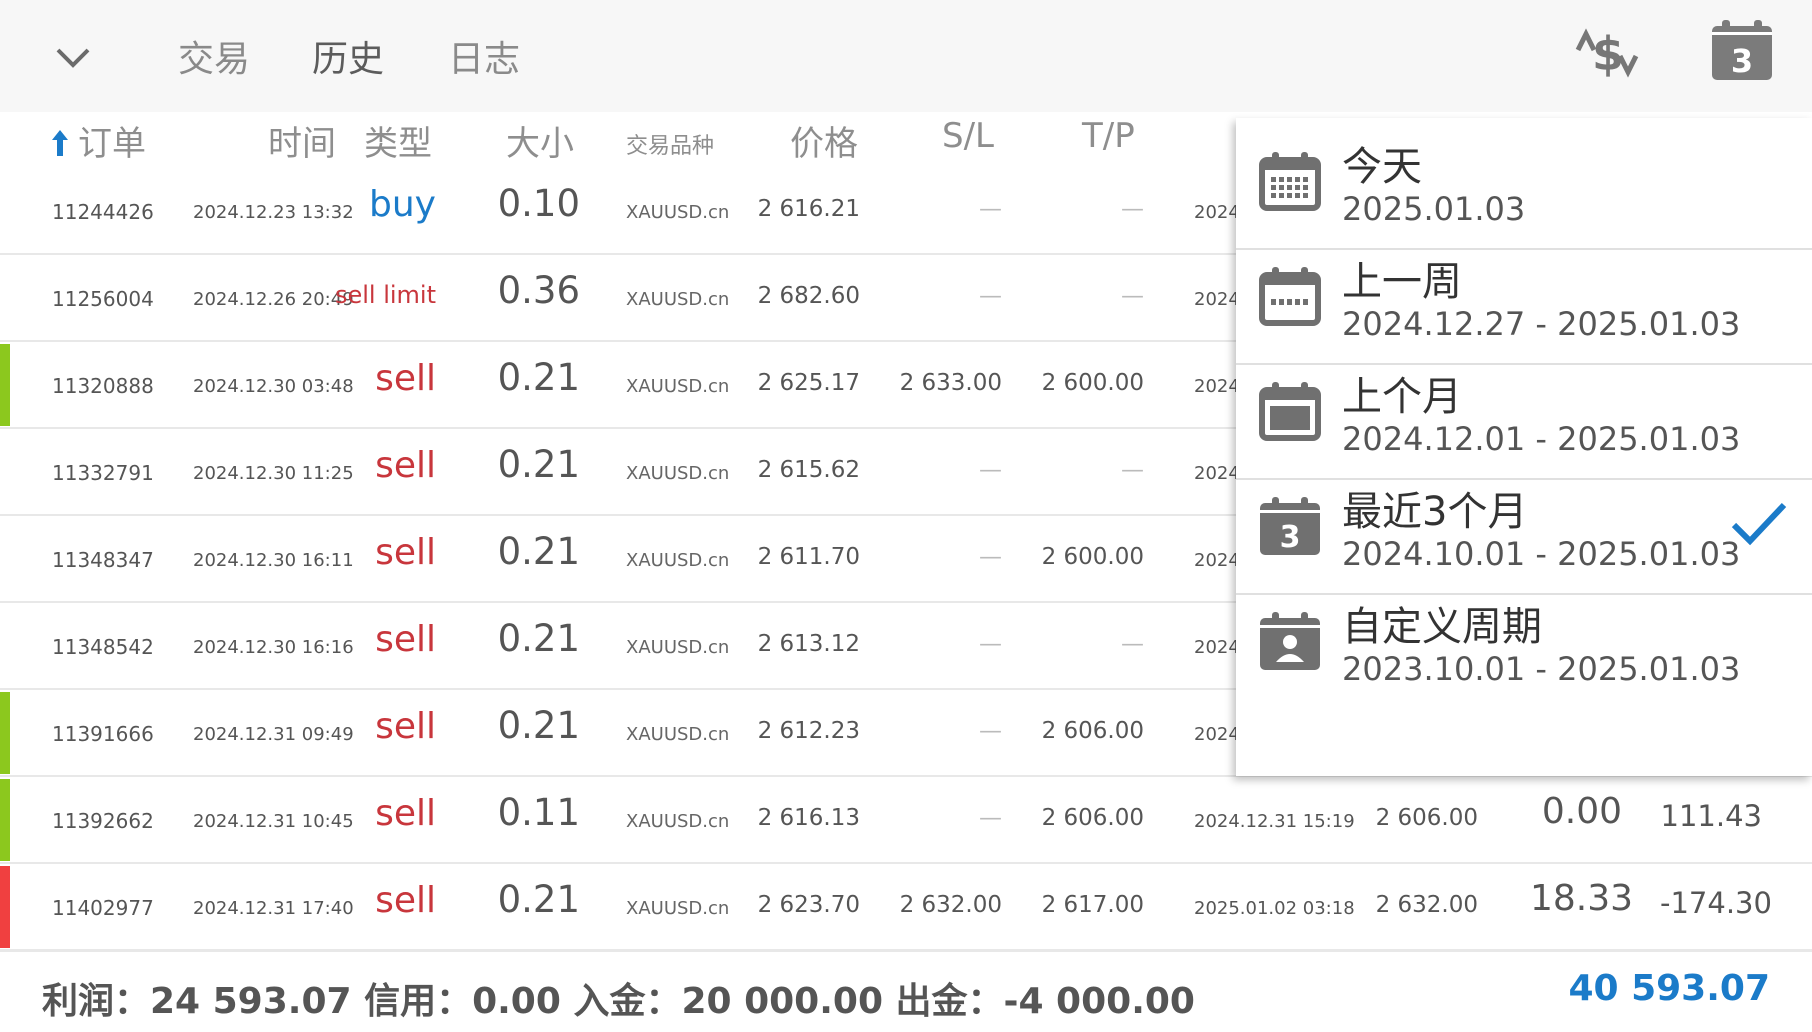  What do you see at coordinates (1382, 167) in the screenshot?
I see `period-label: 今天` at bounding box center [1382, 167].